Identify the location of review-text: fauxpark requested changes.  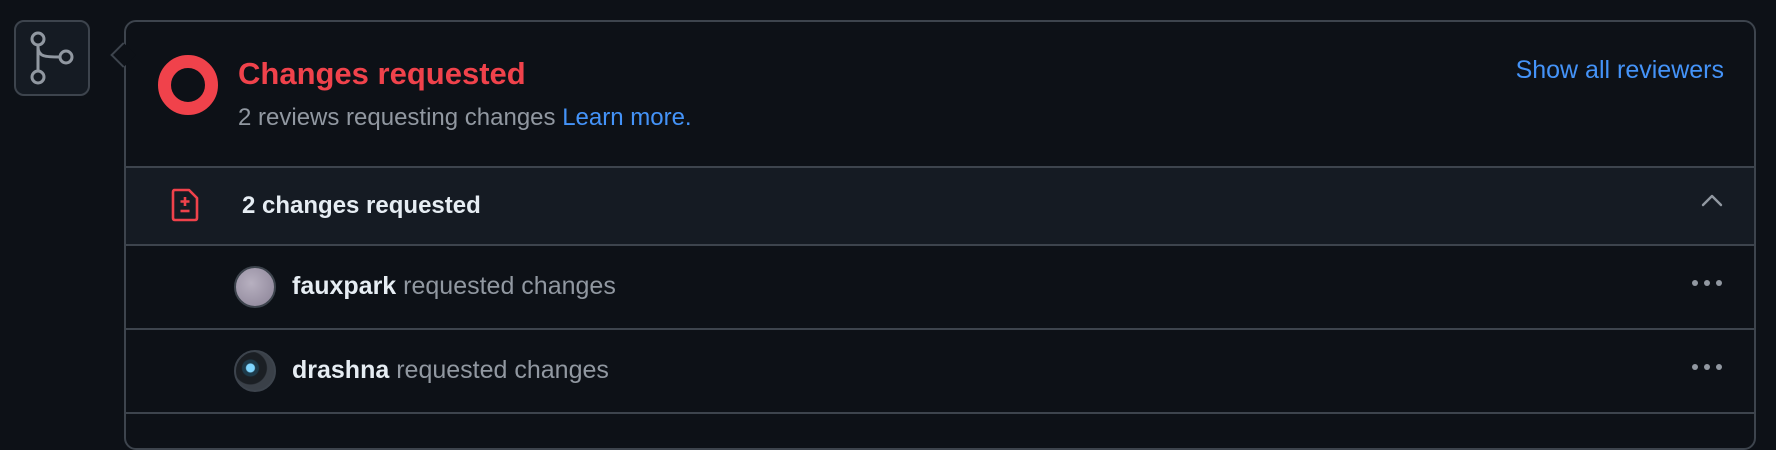
(454, 286).